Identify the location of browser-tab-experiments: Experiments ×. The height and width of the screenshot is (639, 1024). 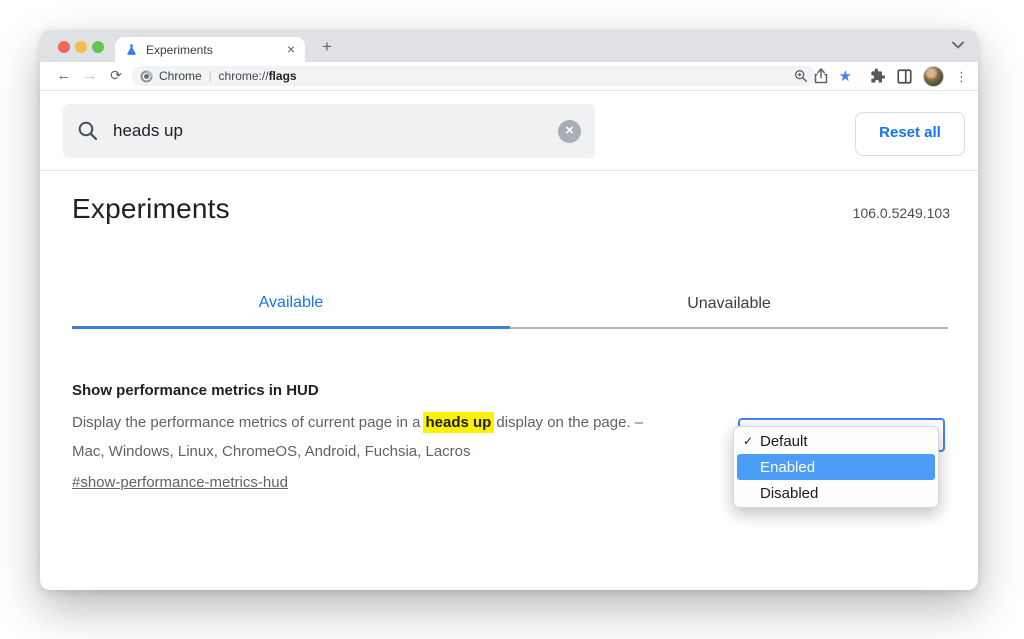
(210, 49).